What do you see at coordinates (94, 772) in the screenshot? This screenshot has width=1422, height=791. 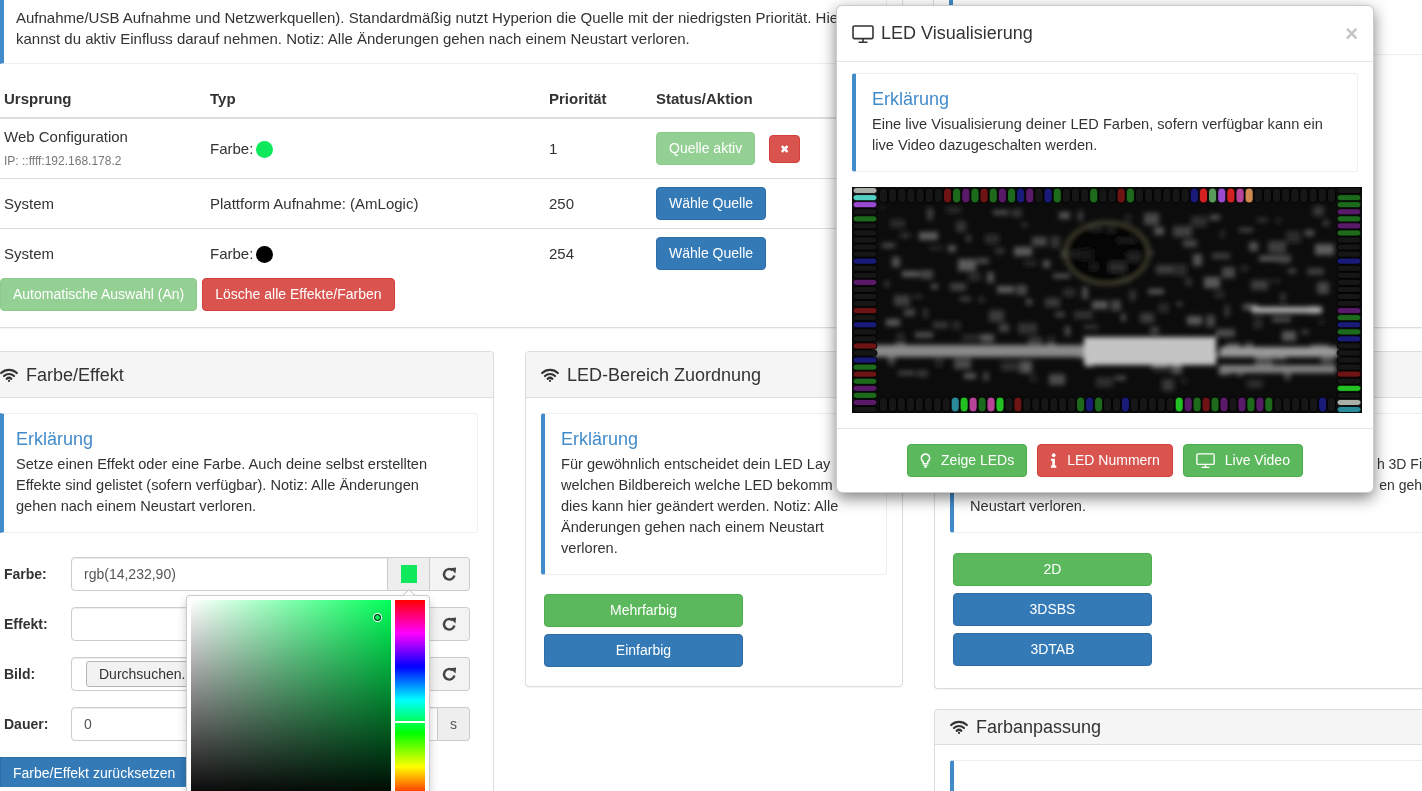 I see `reset-button: Farbe/Effekt zurücksetzen` at bounding box center [94, 772].